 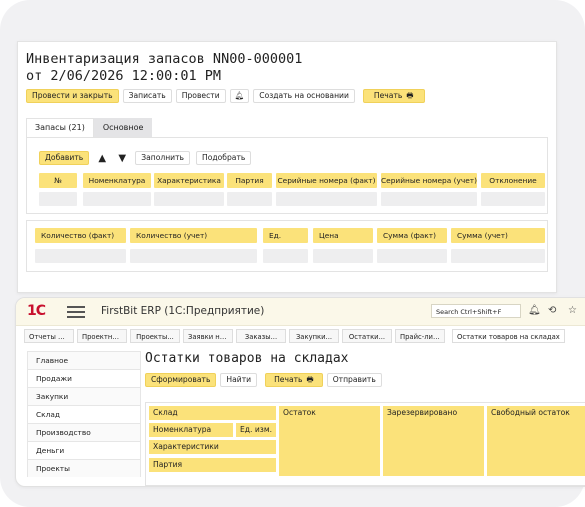 I want to click on header-nomenclature: Номенклатура, so click(x=191, y=430).